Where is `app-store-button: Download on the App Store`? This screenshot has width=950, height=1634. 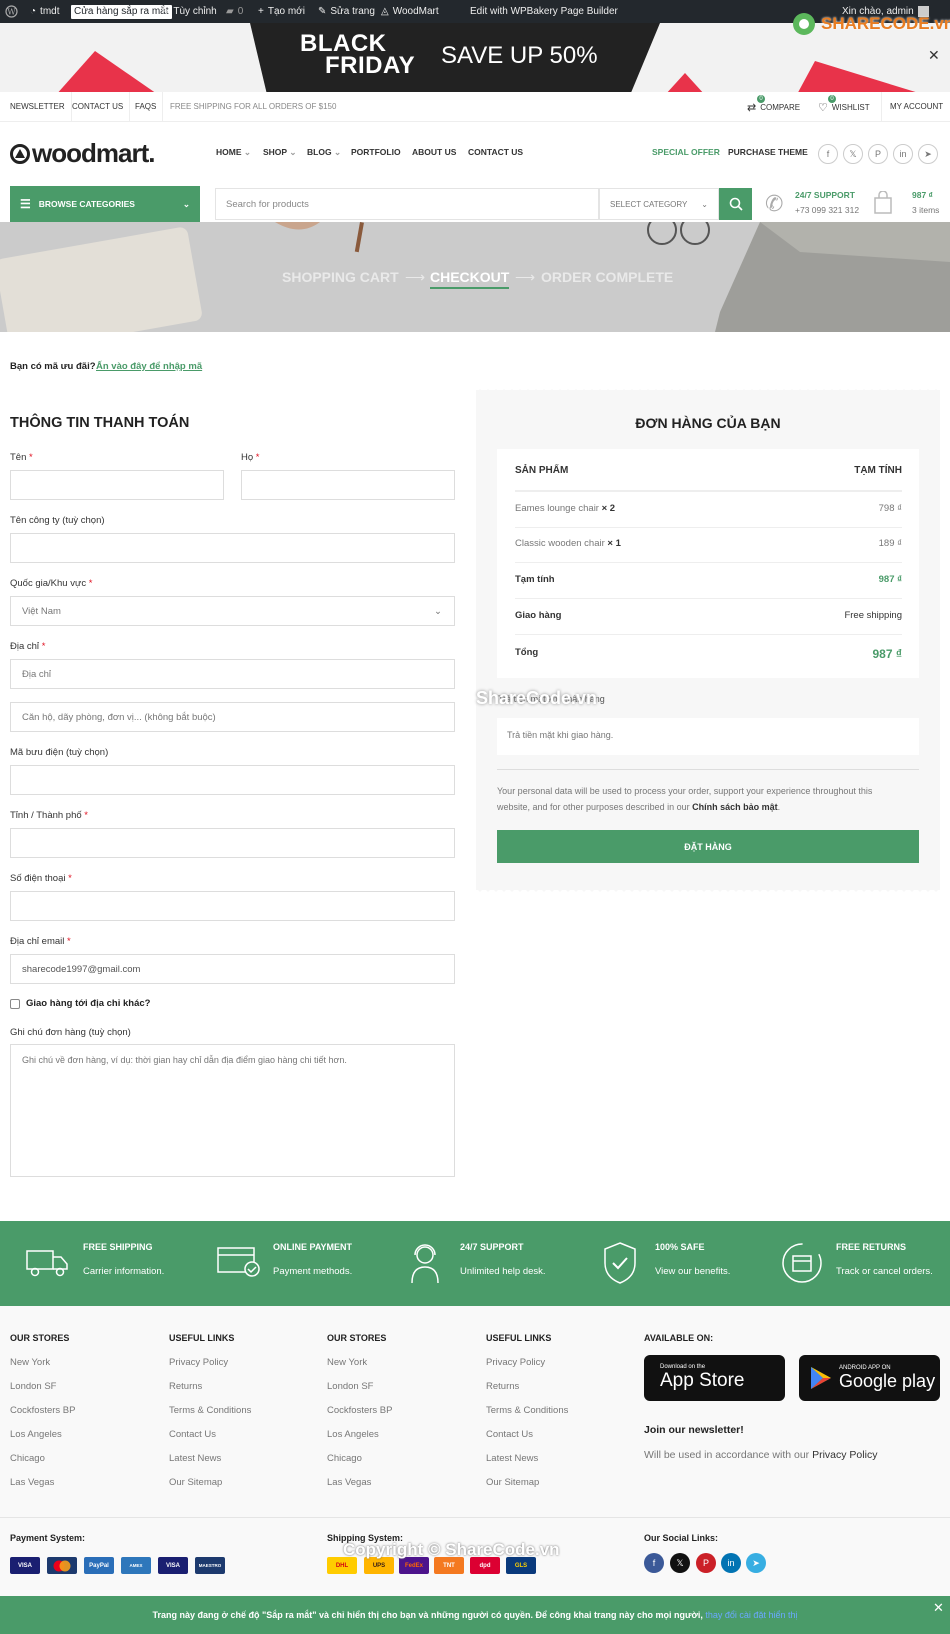 app-store-button: Download on the App Store is located at coordinates (714, 1378).